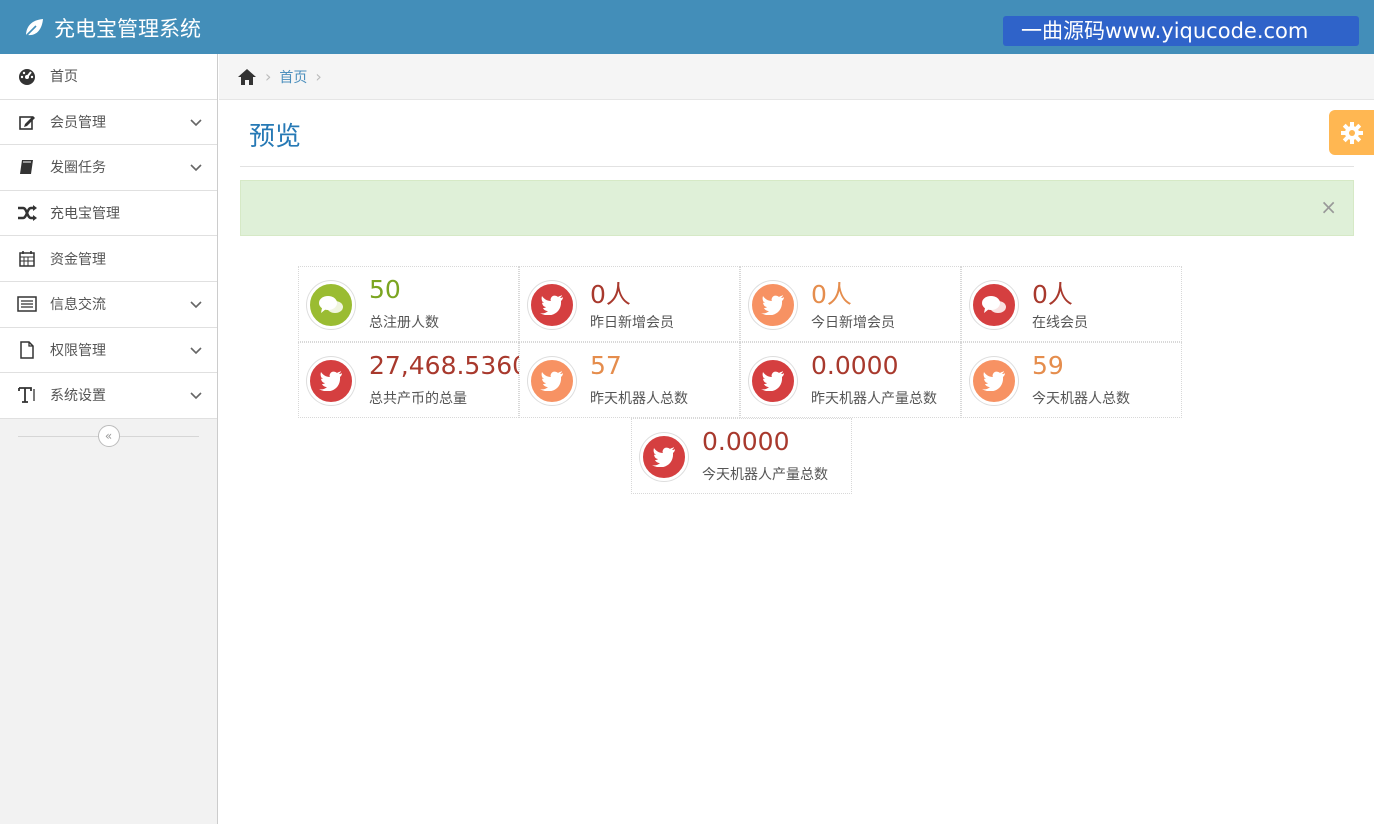 The image size is (1374, 824). What do you see at coordinates (797, 166) in the screenshot?
I see `title-divider` at bounding box center [797, 166].